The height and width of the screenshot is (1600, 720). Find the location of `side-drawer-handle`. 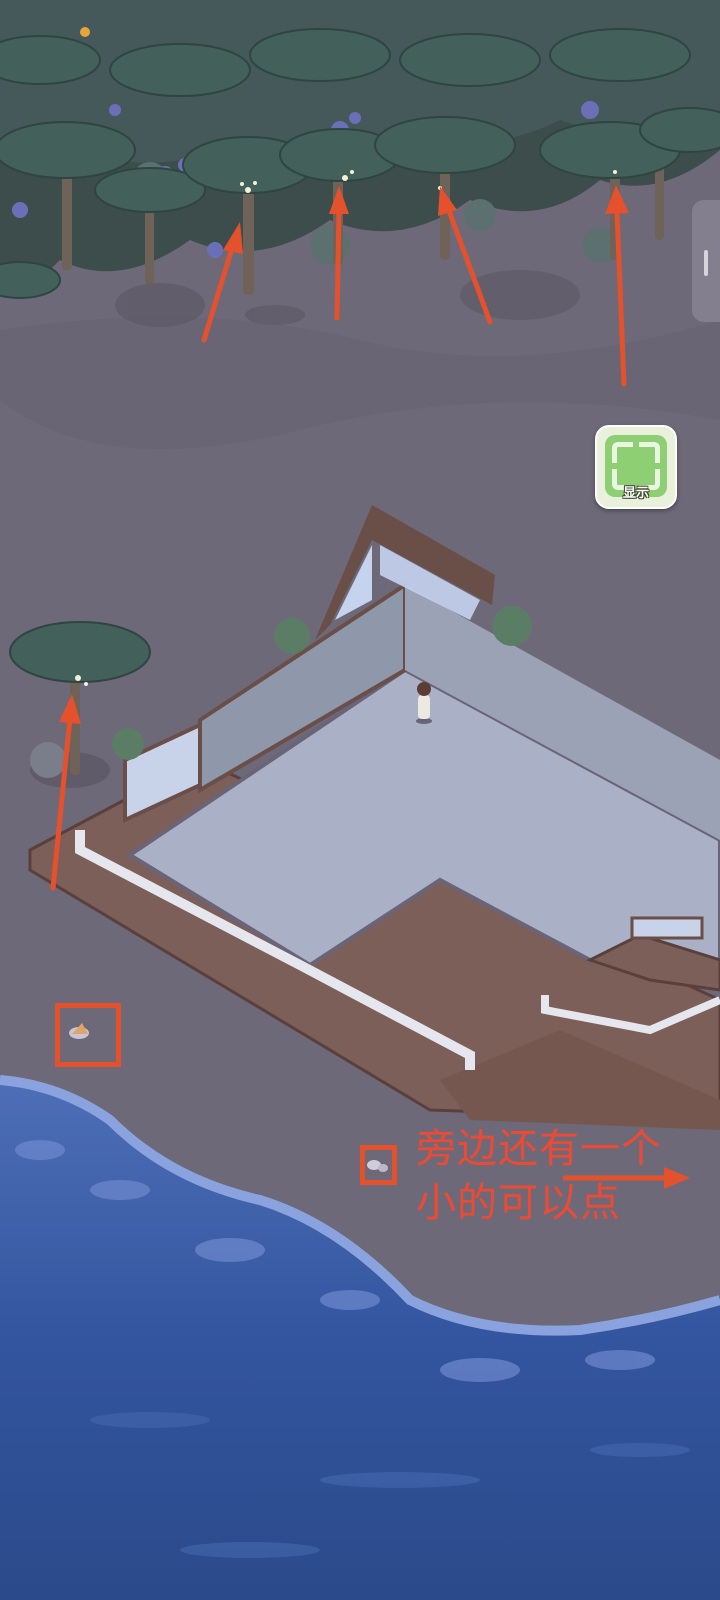

side-drawer-handle is located at coordinates (706, 261).